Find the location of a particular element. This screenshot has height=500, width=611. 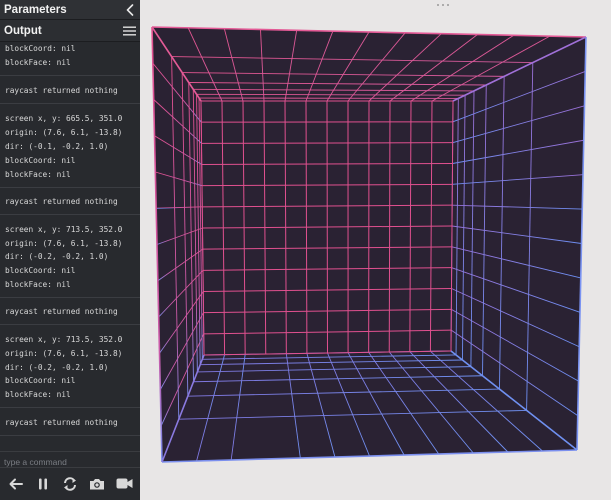

toolbar is located at coordinates (70, 483).